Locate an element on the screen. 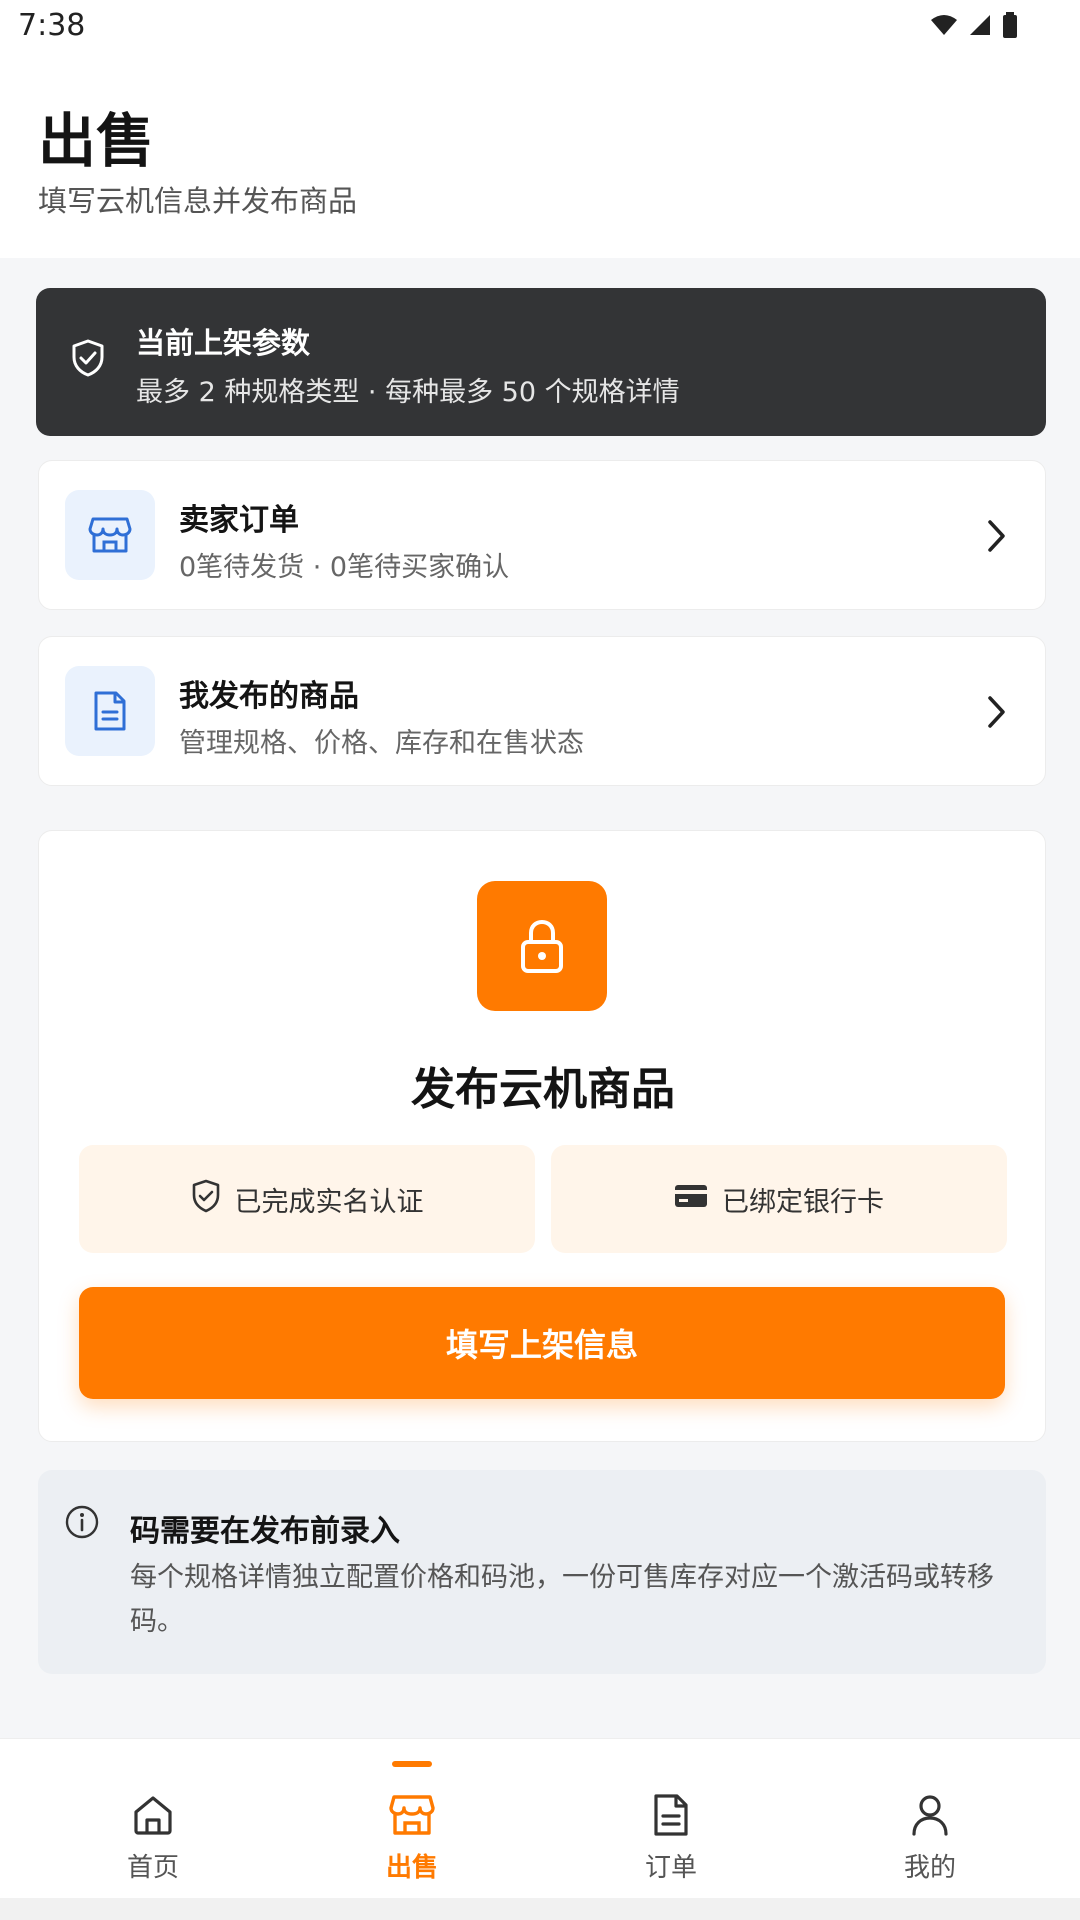  listing-limits-notice: 当前上架参数 最多 2 种规格类型 · 每种最多 50 个规格详情 is located at coordinates (541, 362).